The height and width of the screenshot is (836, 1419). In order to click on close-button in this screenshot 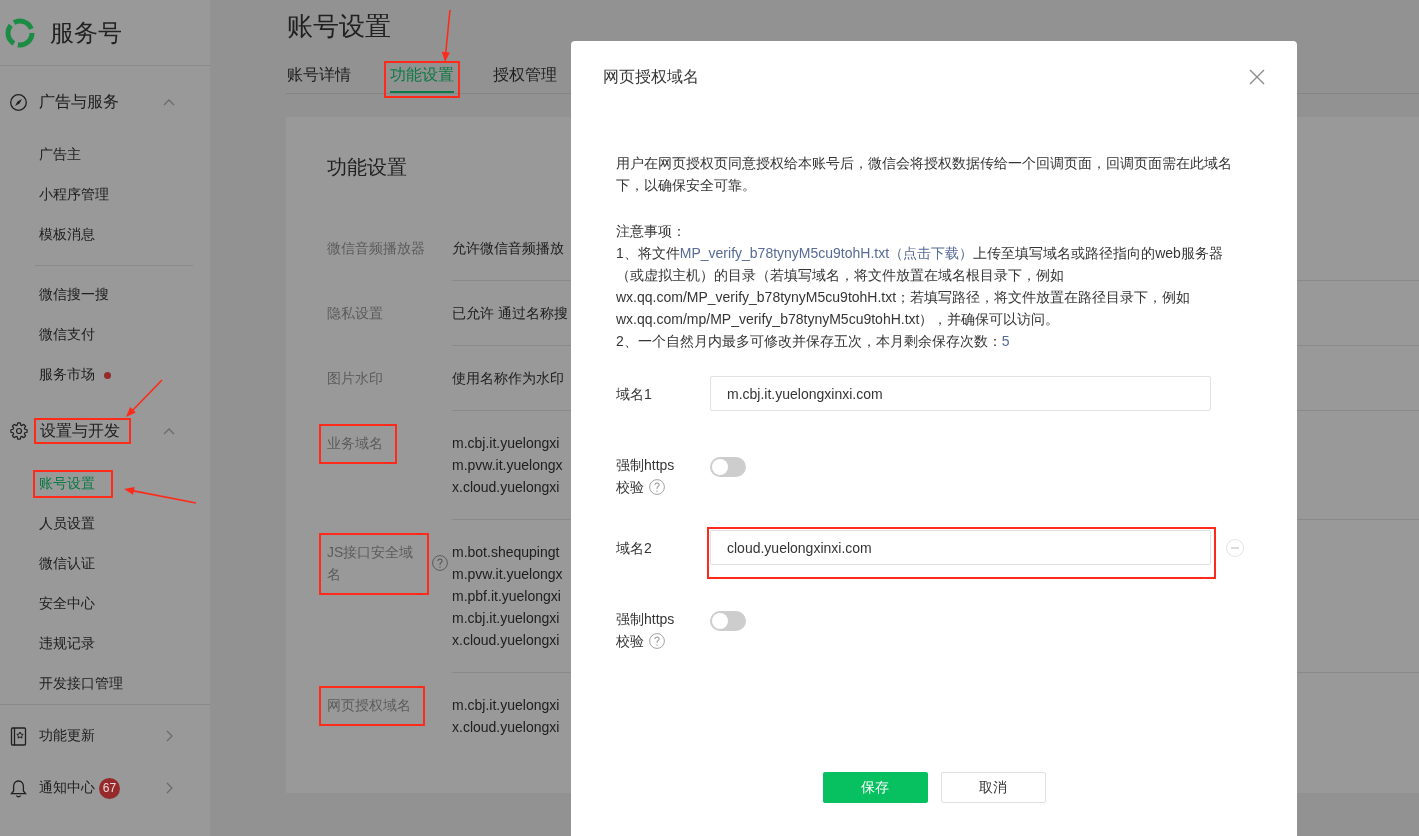, I will do `click(1257, 77)`.